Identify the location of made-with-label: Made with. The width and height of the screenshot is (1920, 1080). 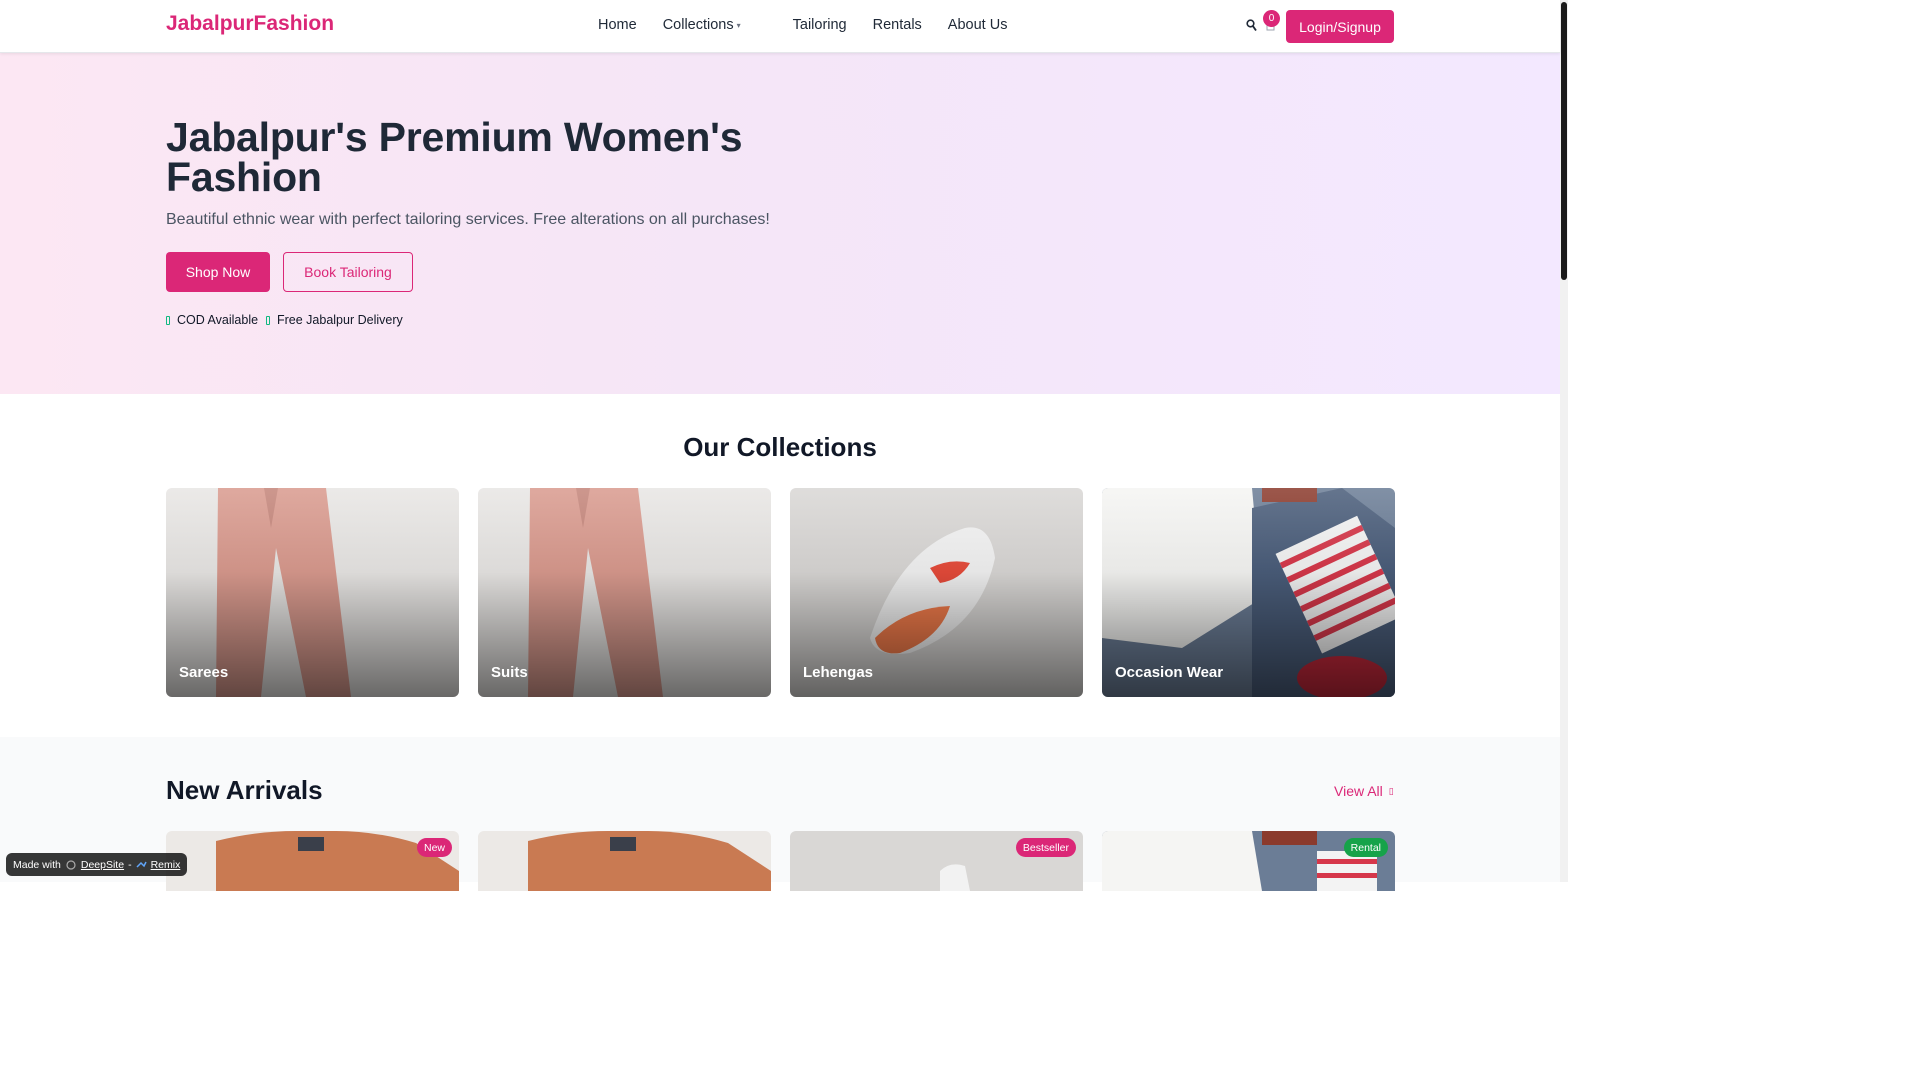
(37, 864).